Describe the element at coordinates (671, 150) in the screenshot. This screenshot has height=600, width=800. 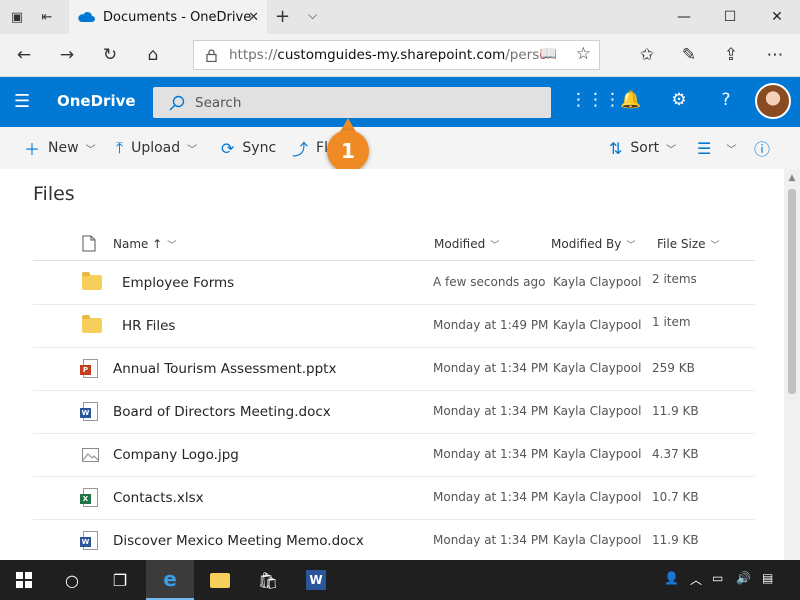
I see `chevron-down-icon: ﹀` at that location.